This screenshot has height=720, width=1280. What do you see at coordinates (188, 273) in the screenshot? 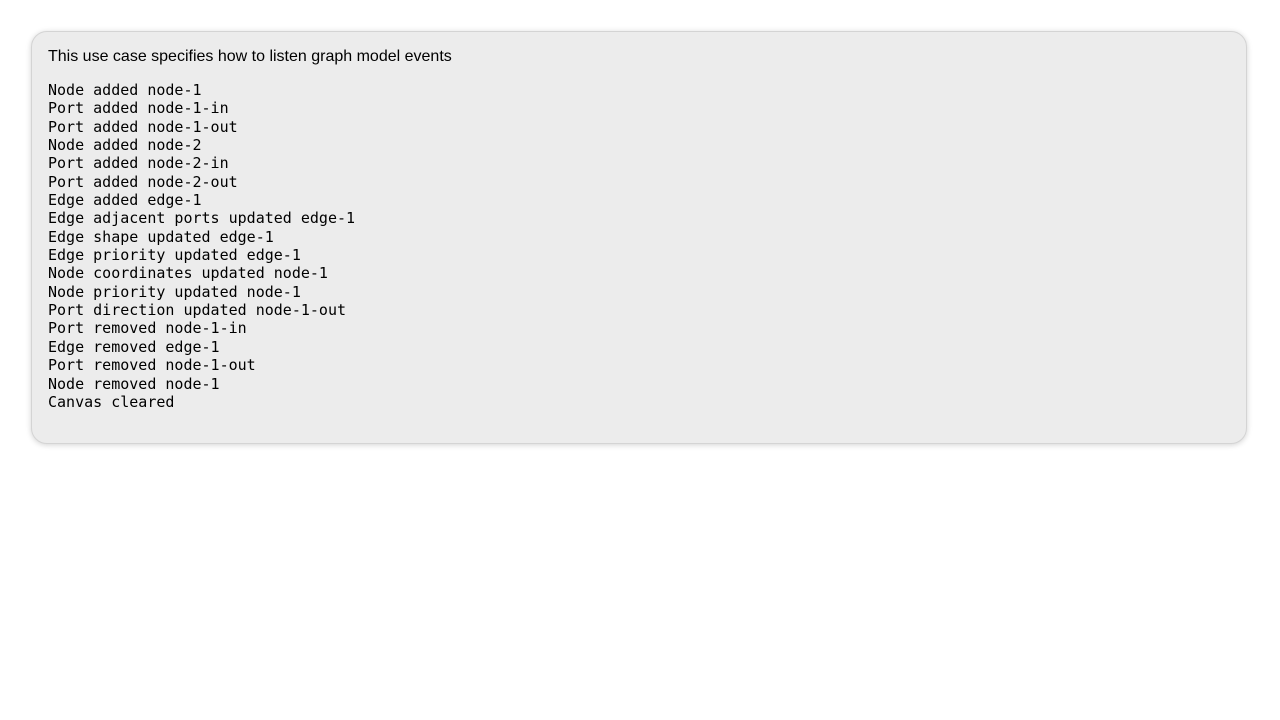
I see `event-log-line: Node coordinates updated node-1` at bounding box center [188, 273].